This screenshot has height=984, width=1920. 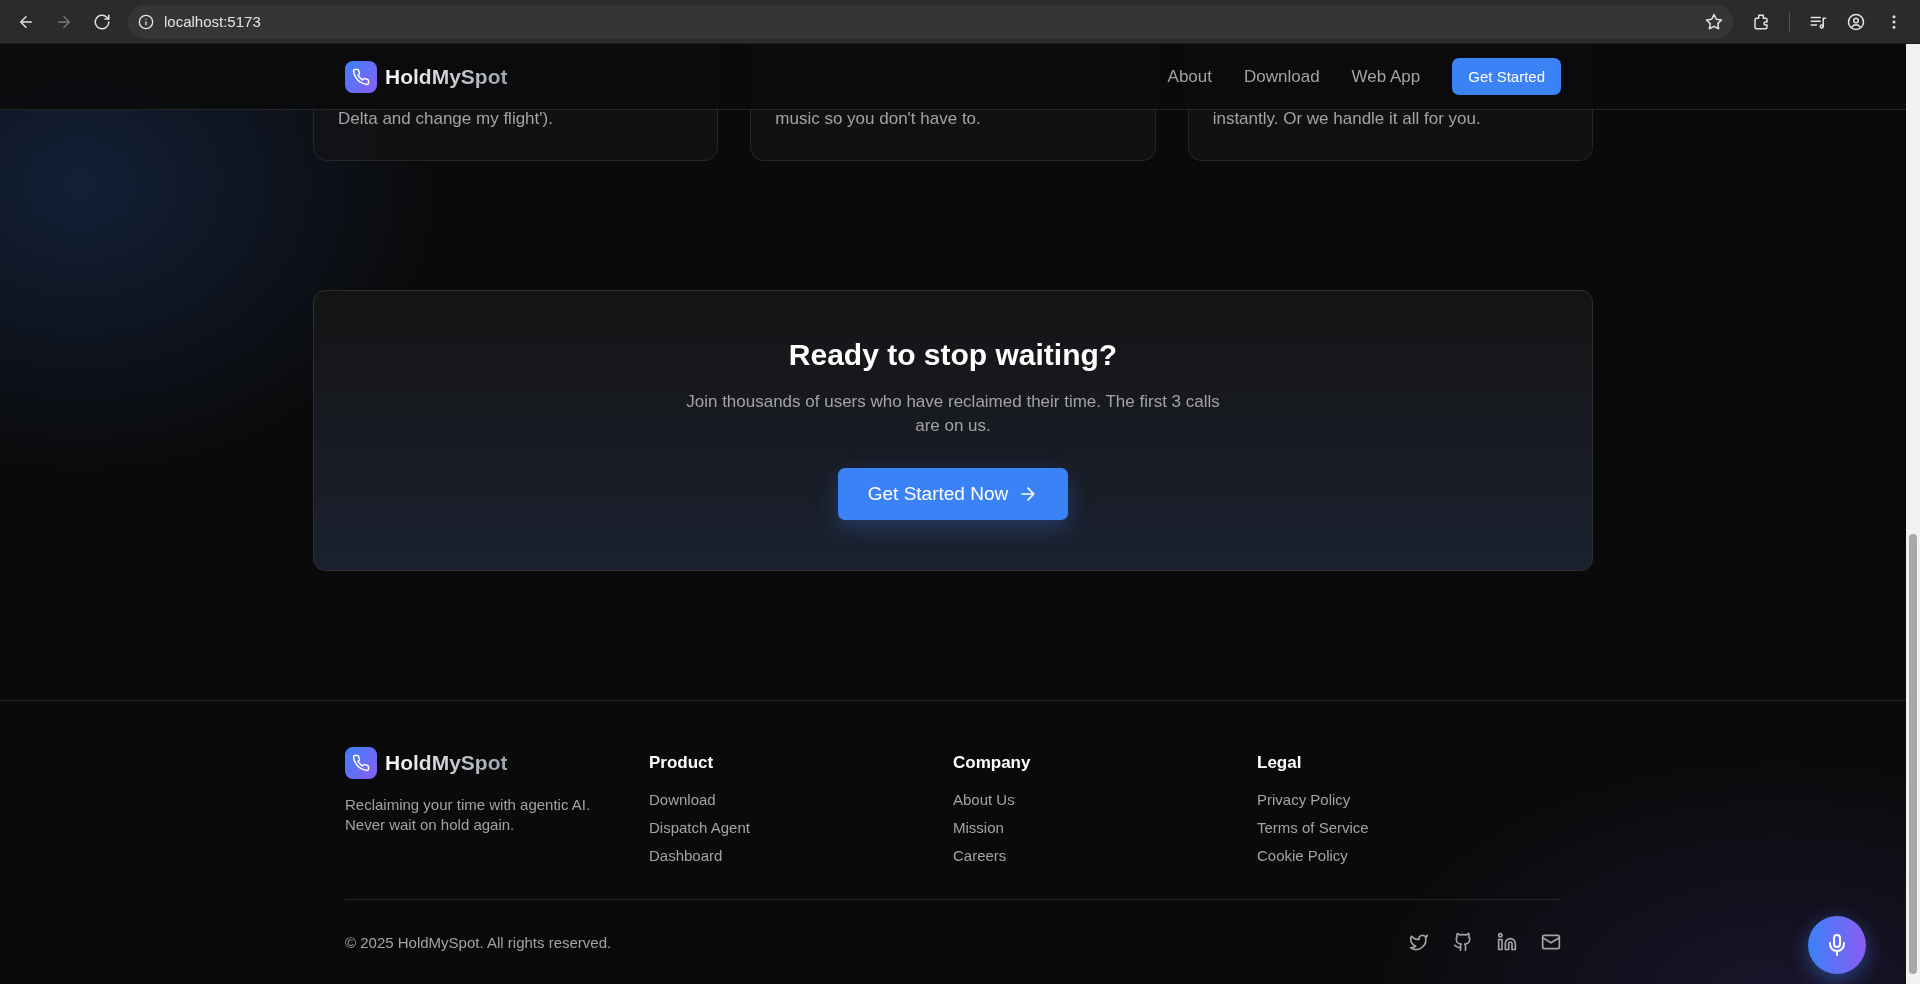 I want to click on footer-link: Dispatch Agent, so click(x=699, y=828).